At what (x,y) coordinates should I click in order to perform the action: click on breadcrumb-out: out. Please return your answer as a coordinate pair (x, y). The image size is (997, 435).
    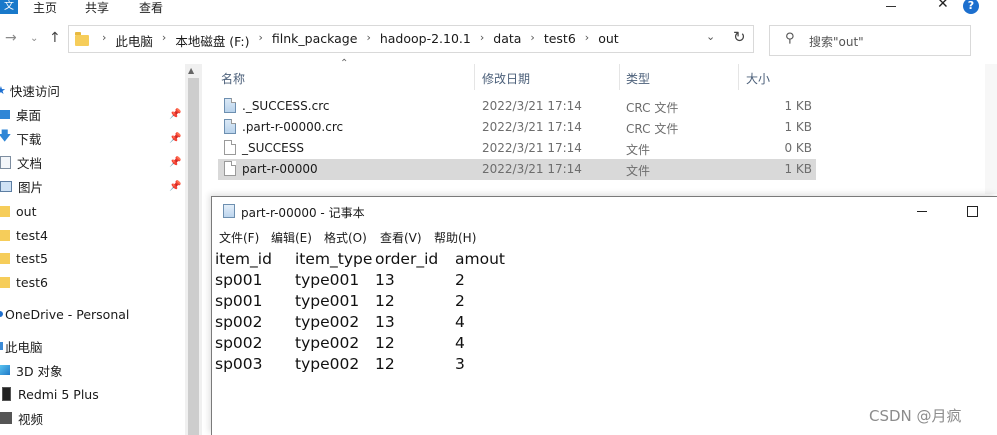
    Looking at the image, I should click on (608, 40).